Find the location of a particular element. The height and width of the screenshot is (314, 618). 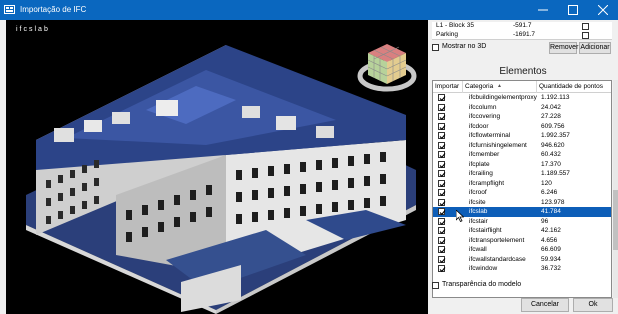

minimize-button is located at coordinates (543, 10).